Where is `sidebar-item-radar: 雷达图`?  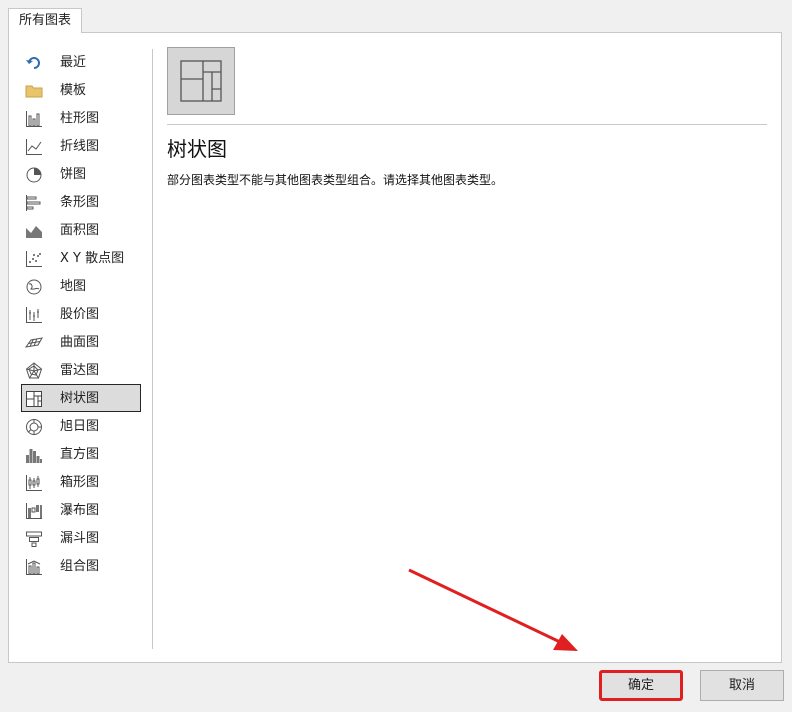
sidebar-item-radar: 雷达图 is located at coordinates (81, 370).